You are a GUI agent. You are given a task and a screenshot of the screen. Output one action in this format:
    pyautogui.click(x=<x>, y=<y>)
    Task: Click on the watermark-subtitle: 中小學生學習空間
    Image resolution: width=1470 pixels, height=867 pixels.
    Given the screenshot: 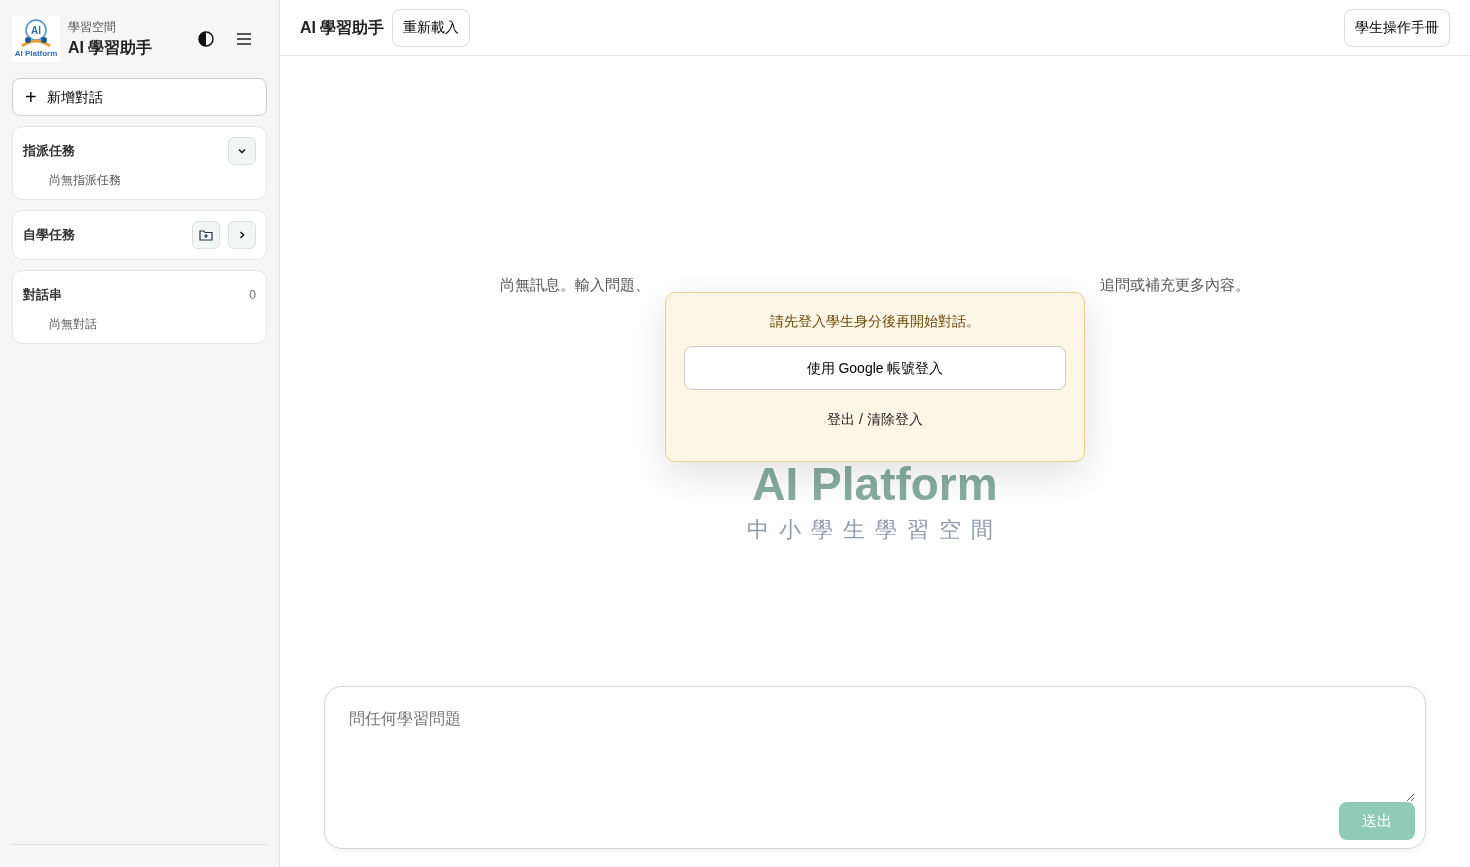 What is the action you would take?
    pyautogui.click(x=875, y=530)
    